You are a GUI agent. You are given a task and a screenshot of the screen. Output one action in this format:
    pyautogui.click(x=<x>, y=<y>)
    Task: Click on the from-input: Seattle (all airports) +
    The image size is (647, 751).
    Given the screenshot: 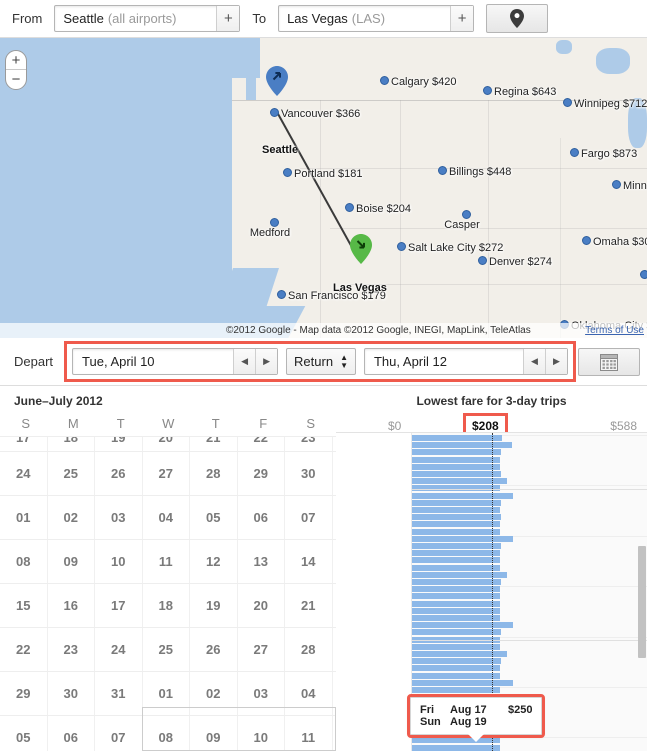 What is the action you would take?
    pyautogui.click(x=147, y=18)
    